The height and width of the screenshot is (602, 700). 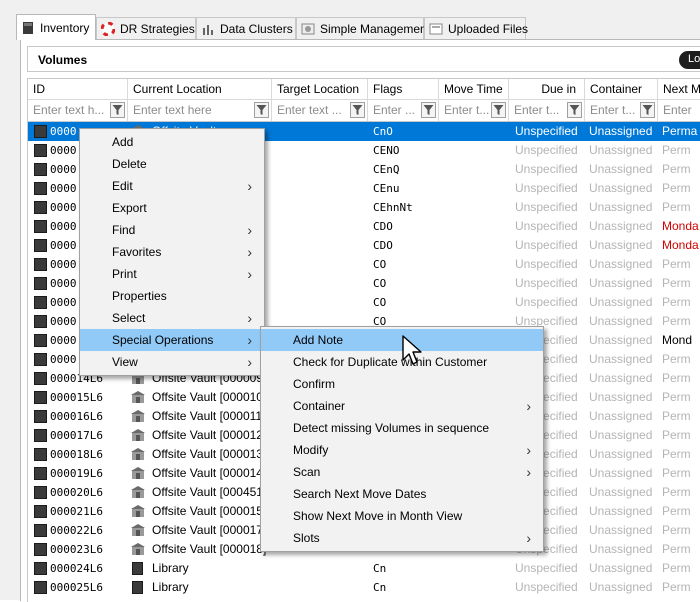 What do you see at coordinates (172, 362) in the screenshot?
I see `menu-item-view: View ›` at bounding box center [172, 362].